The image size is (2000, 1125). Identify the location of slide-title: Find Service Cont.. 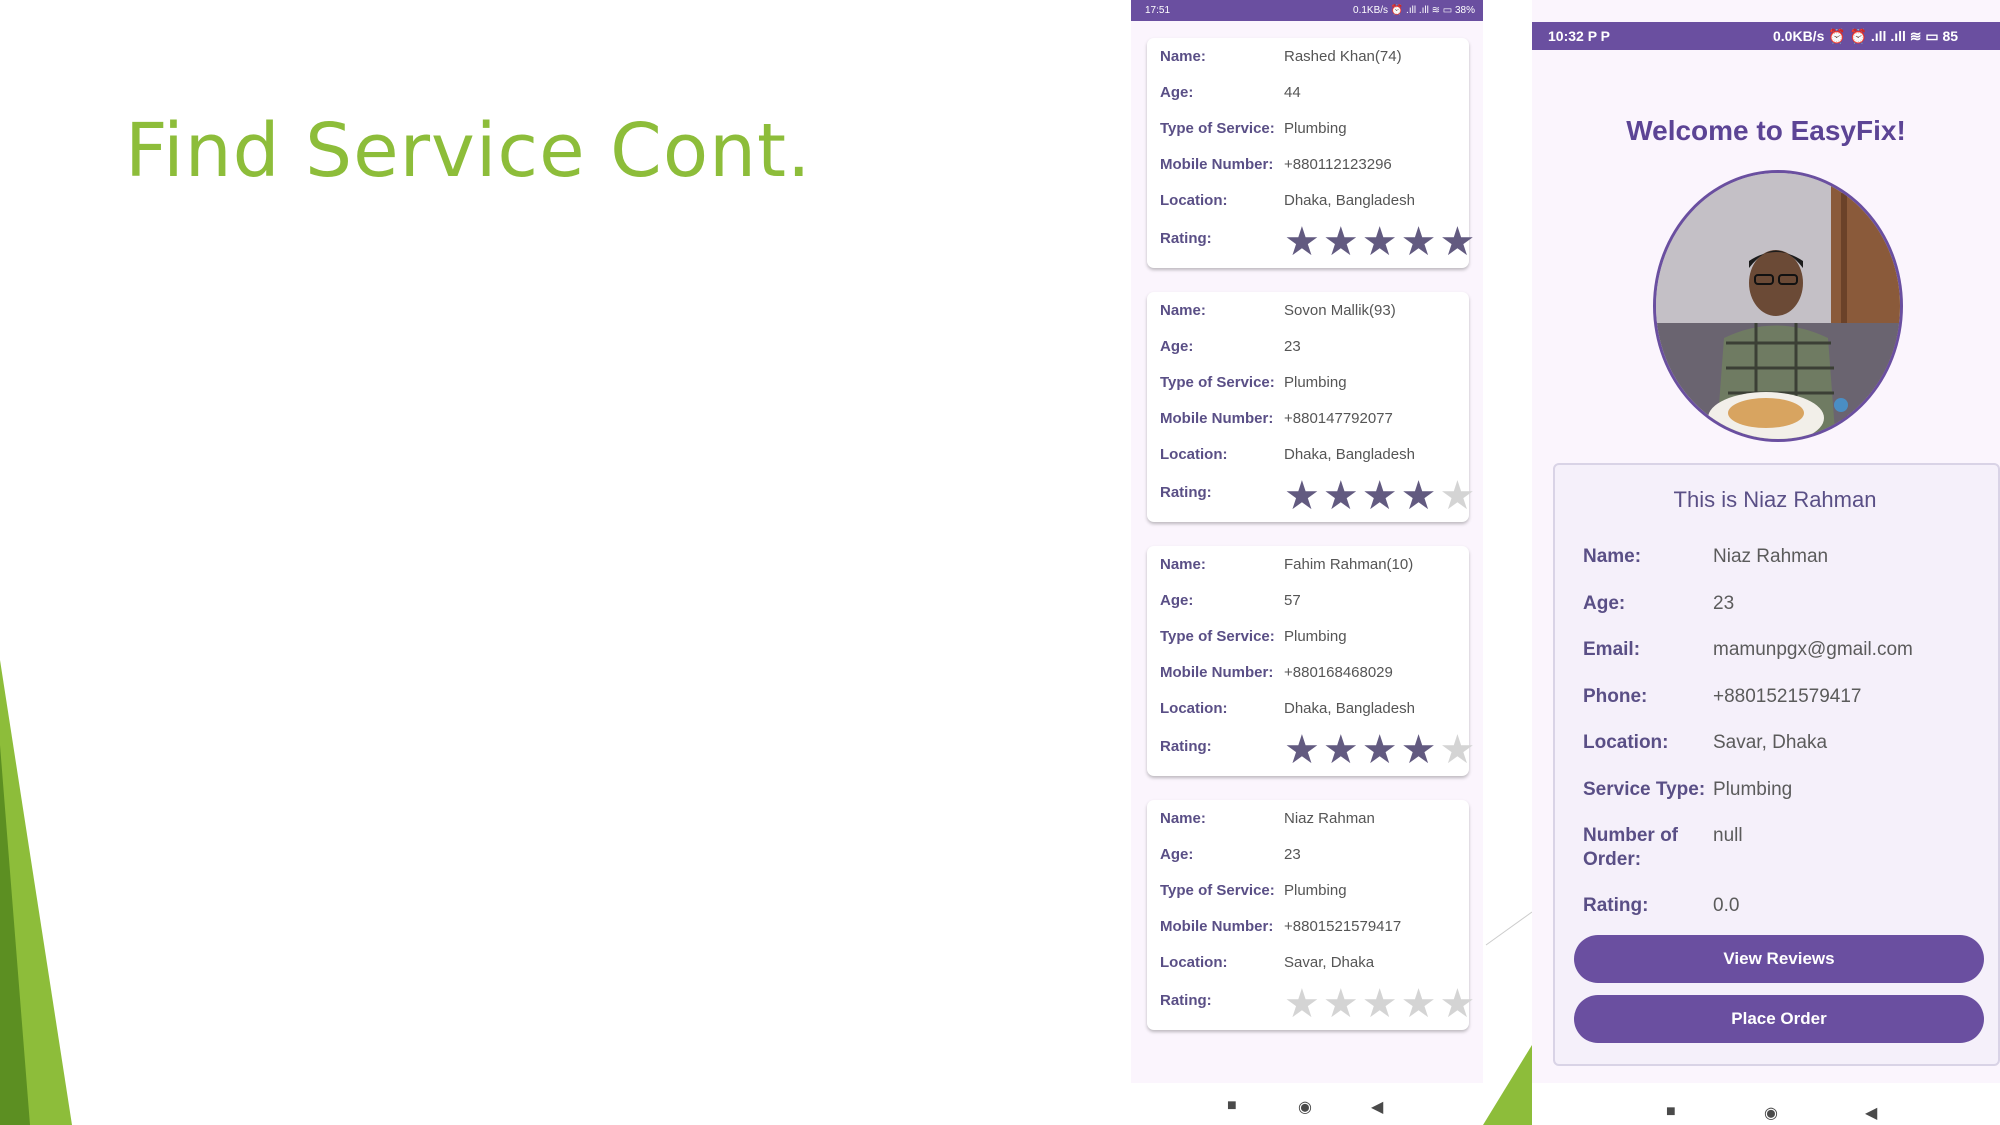
(468, 151).